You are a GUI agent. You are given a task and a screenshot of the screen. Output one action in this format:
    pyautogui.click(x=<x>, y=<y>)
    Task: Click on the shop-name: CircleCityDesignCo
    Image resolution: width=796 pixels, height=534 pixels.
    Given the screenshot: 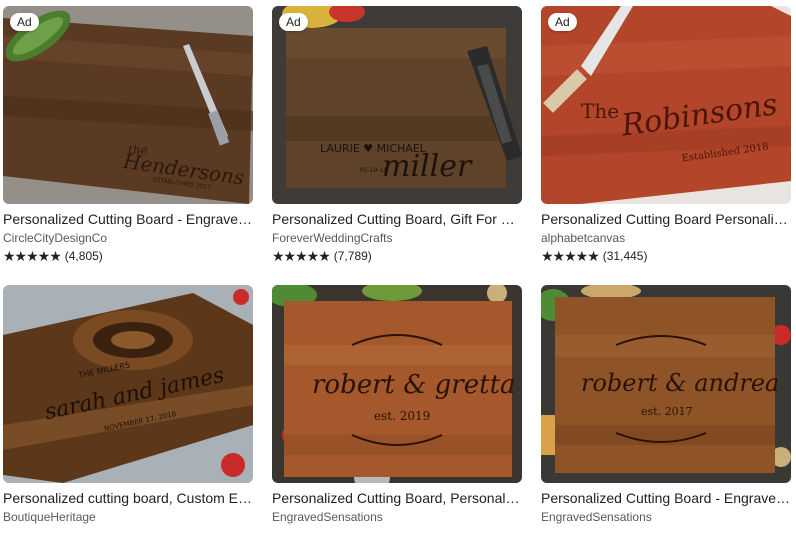 What is the action you would take?
    pyautogui.click(x=128, y=238)
    